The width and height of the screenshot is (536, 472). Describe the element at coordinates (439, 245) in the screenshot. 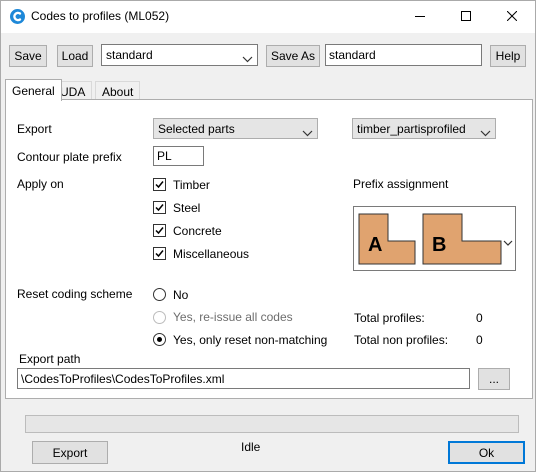

I see `prefix-b-glyph: B` at that location.